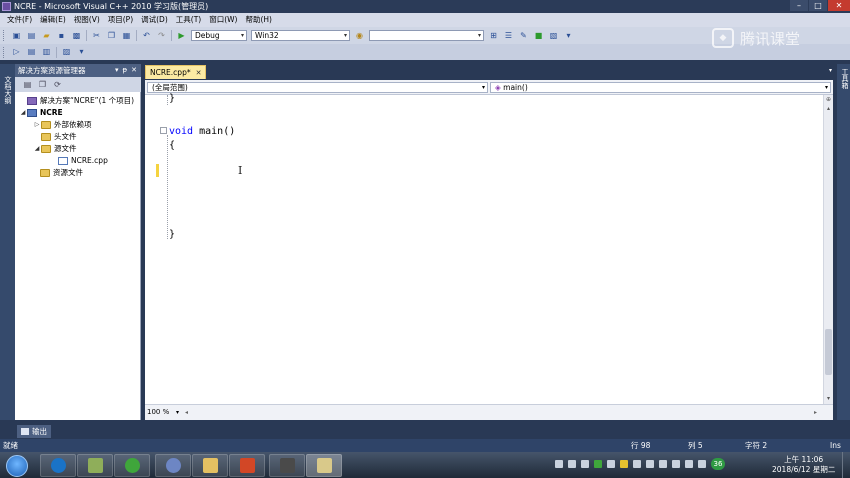 The height and width of the screenshot is (478, 850). I want to click on menu-debug: 调试(D), so click(154, 20).